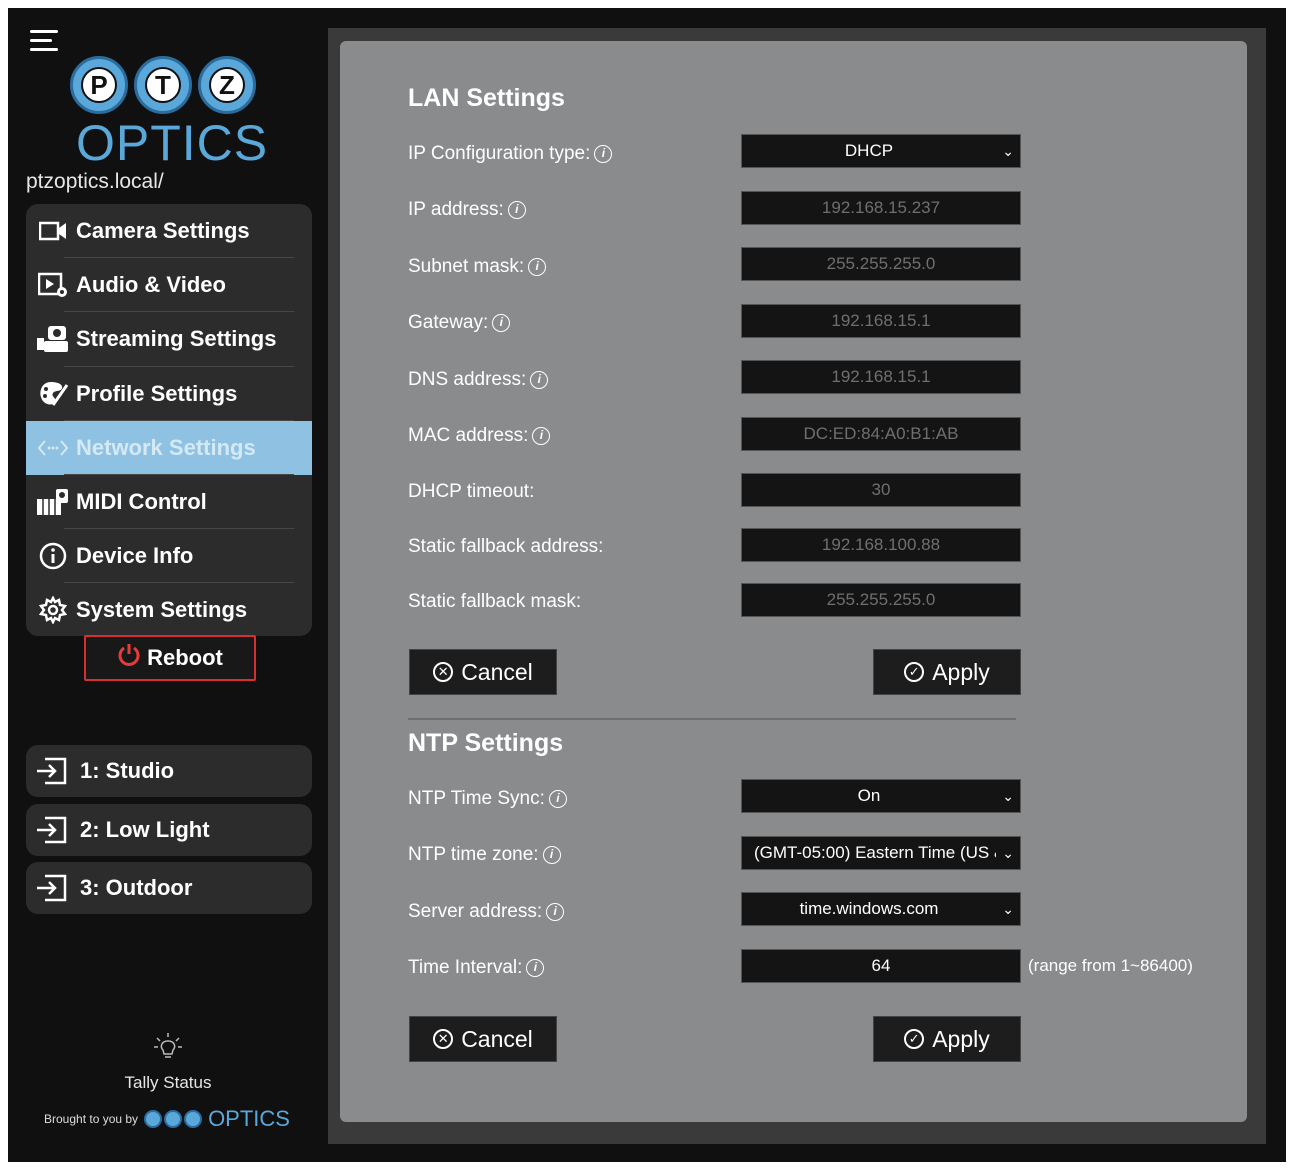 Image resolution: width=1296 pixels, height=1168 pixels. What do you see at coordinates (881, 966) in the screenshot?
I see `time-interval-field` at bounding box center [881, 966].